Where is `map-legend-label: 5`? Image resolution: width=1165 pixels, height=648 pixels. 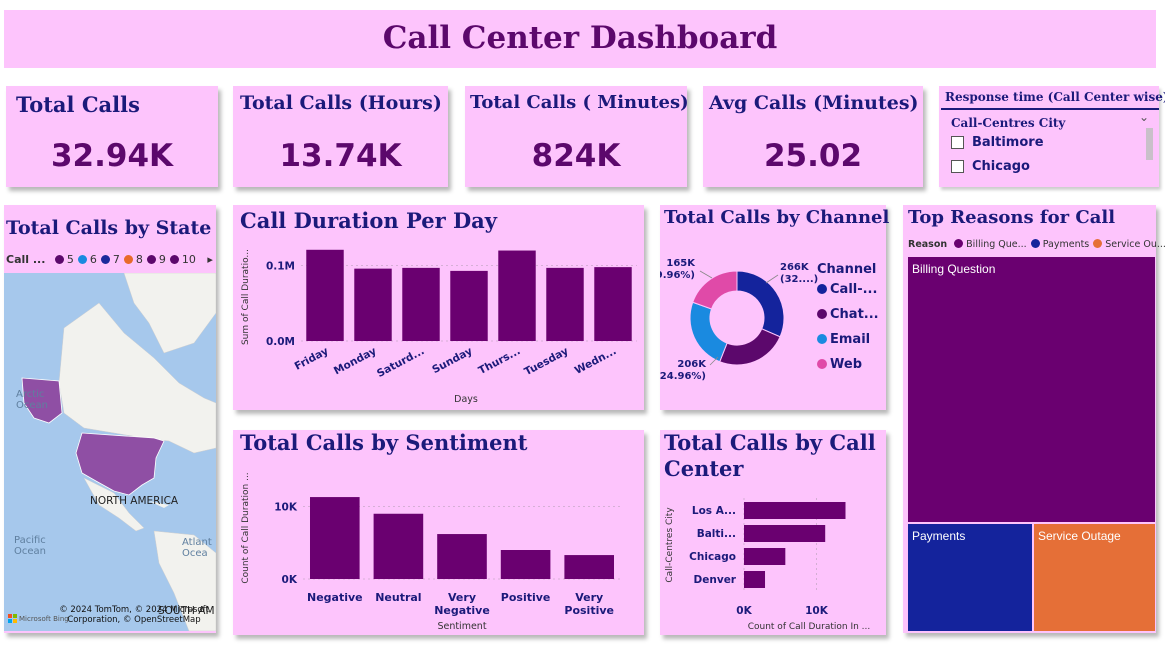 map-legend-label: 5 is located at coordinates (70, 259).